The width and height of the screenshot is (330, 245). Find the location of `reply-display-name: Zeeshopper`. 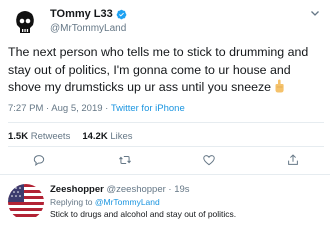

reply-display-name: Zeeshopper is located at coordinates (77, 189).